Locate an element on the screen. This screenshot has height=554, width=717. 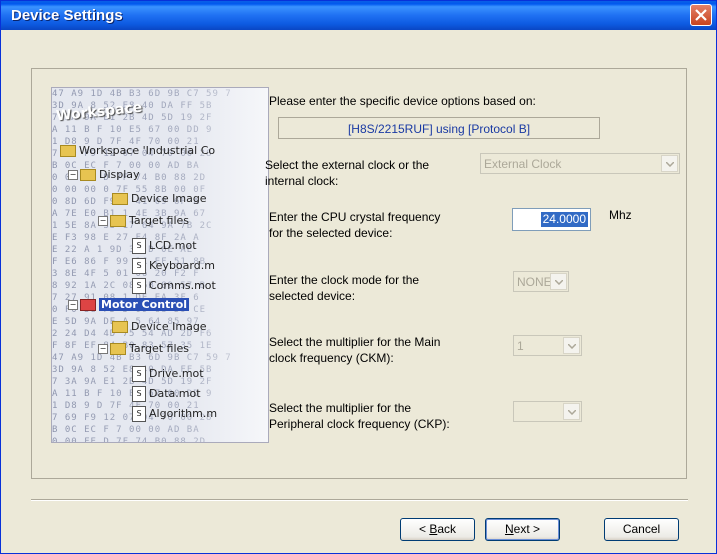
tree-target-files-1: − Target files is located at coordinates (144, 220).